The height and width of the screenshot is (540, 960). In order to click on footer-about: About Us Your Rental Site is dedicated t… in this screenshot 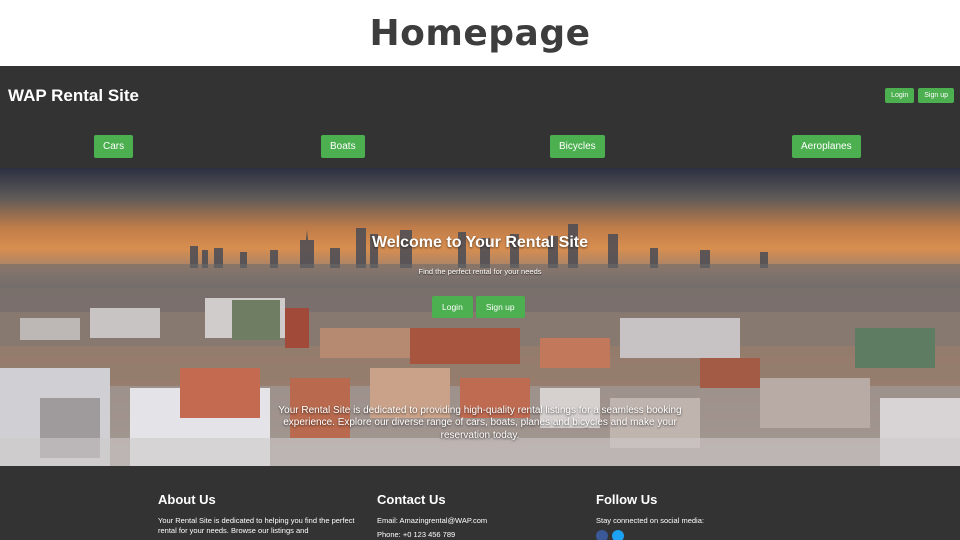, I will do `click(265, 514)`.